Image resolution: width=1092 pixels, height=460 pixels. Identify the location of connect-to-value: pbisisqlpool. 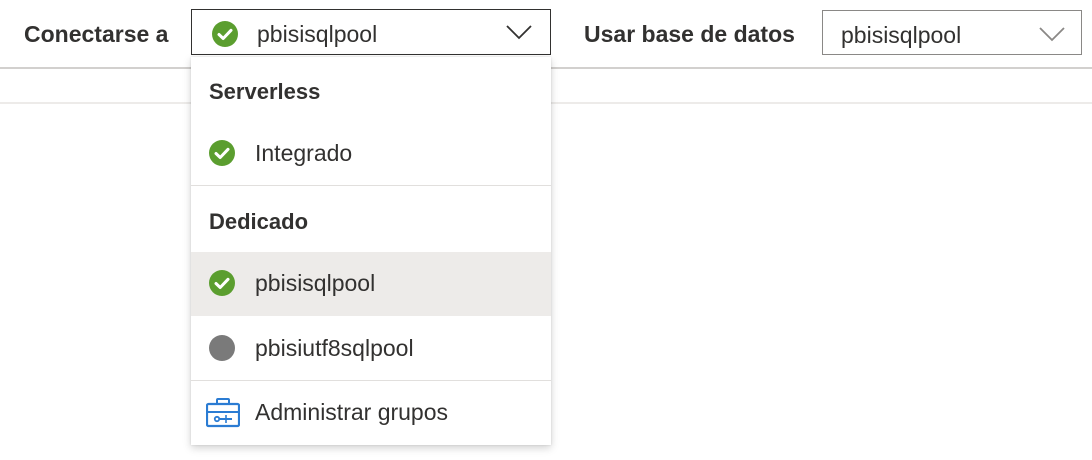
(317, 34).